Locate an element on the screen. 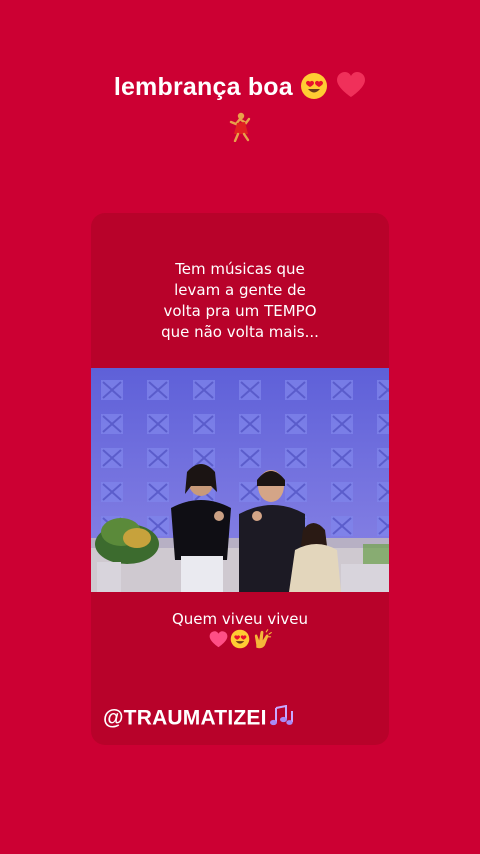 This screenshot has height=854, width=480. clapping-hands-icon is located at coordinates (262, 641).